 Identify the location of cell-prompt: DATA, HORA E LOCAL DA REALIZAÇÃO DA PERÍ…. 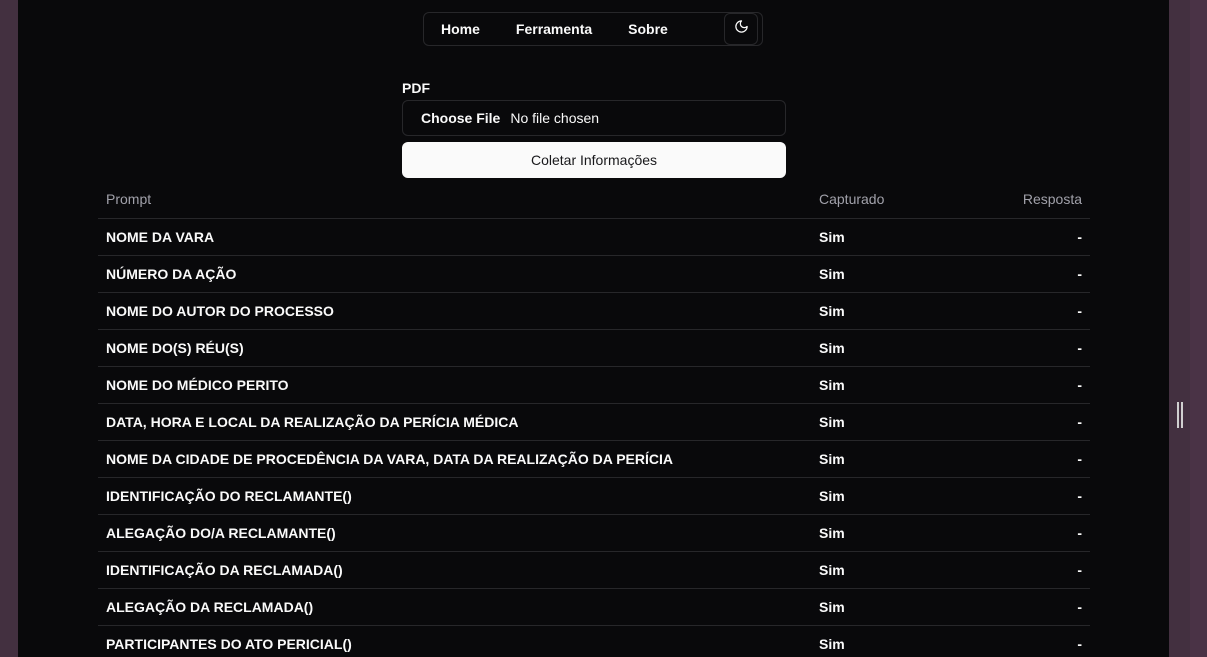
(454, 422).